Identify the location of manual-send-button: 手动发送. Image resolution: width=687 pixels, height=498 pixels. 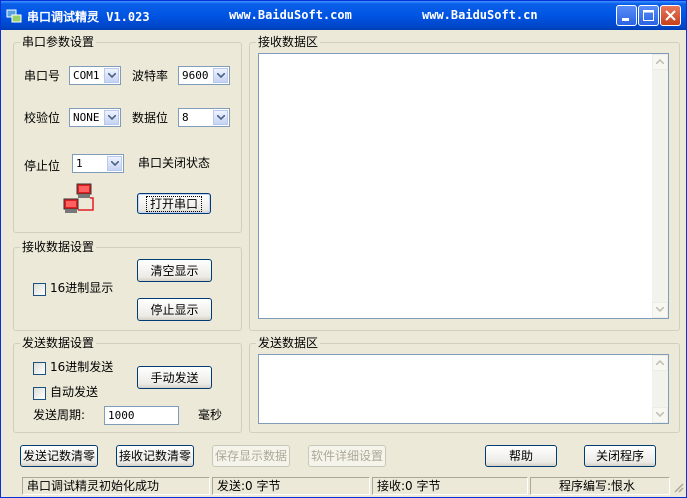
(174, 377).